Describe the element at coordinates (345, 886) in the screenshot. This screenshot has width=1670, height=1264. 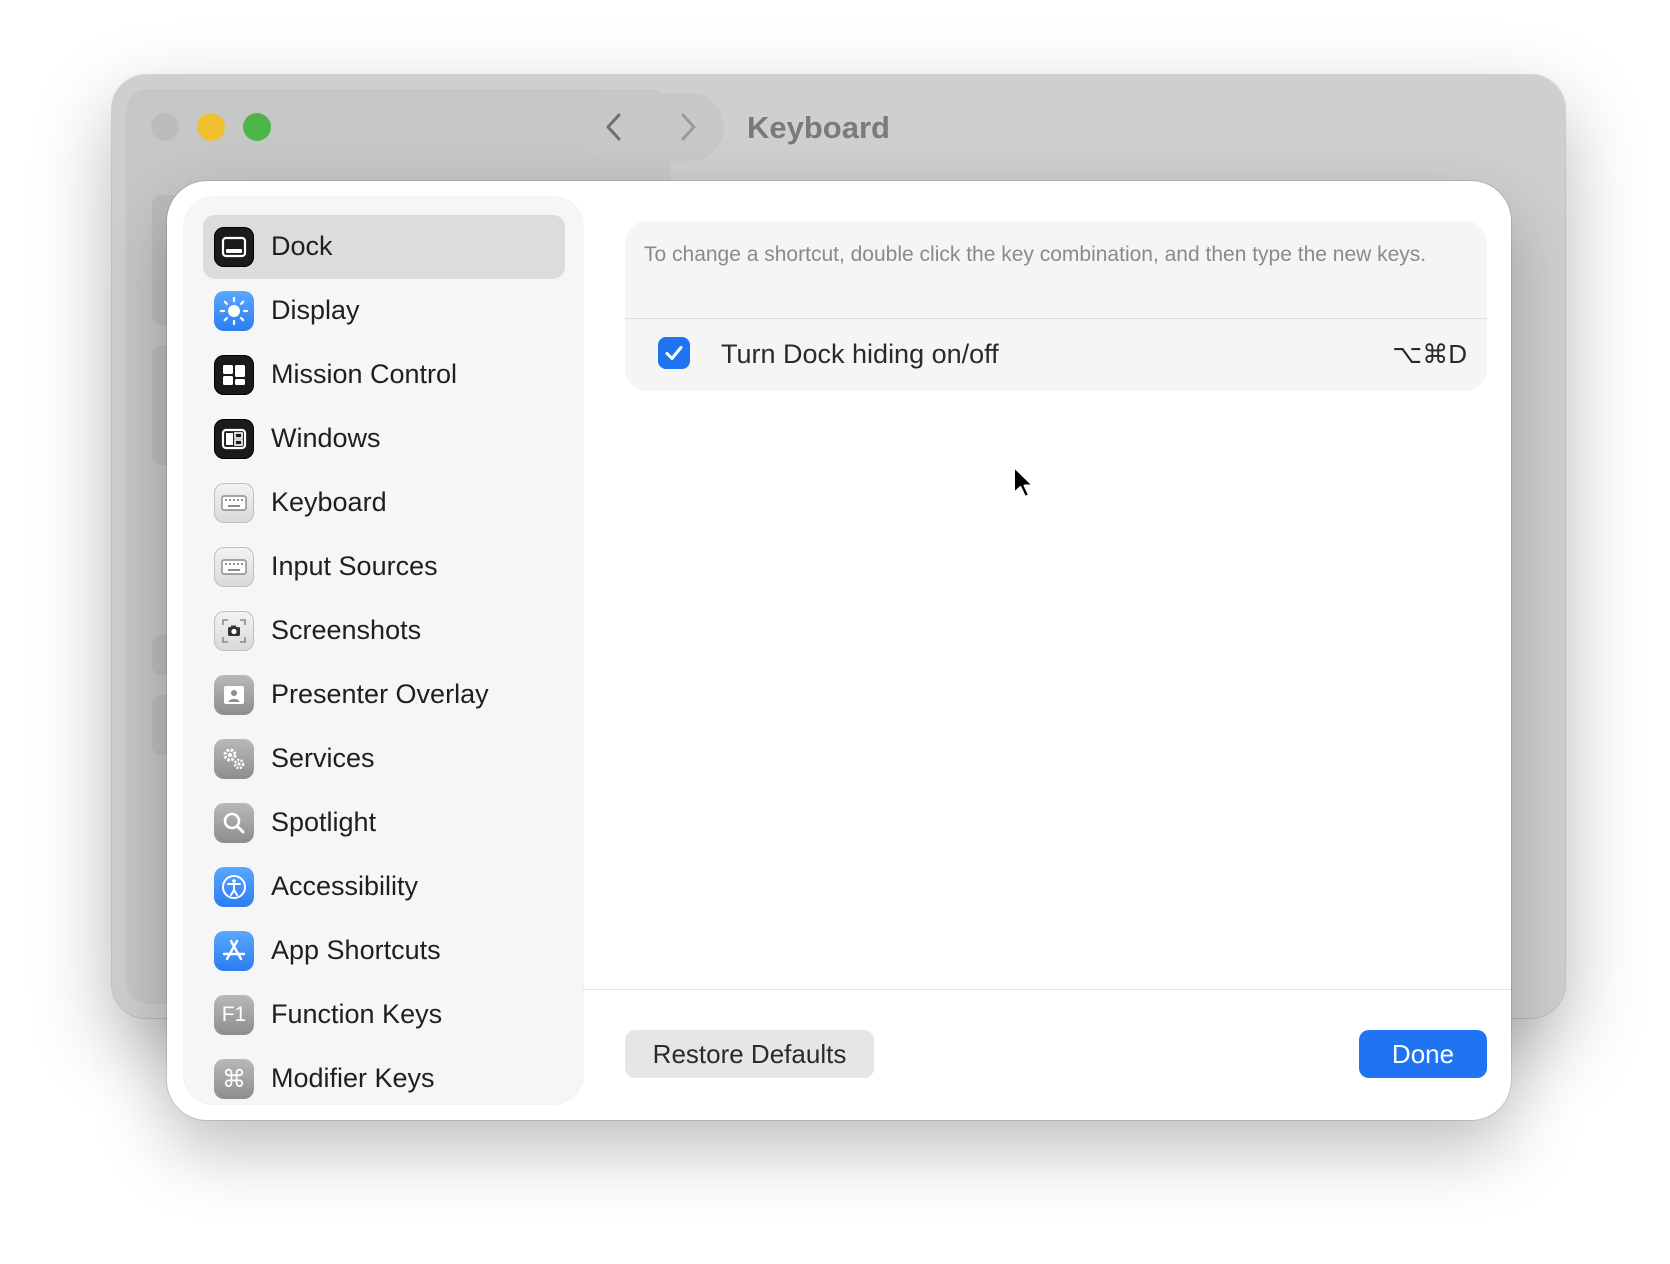
I see `sidebar-item-label: Accessibility` at that location.